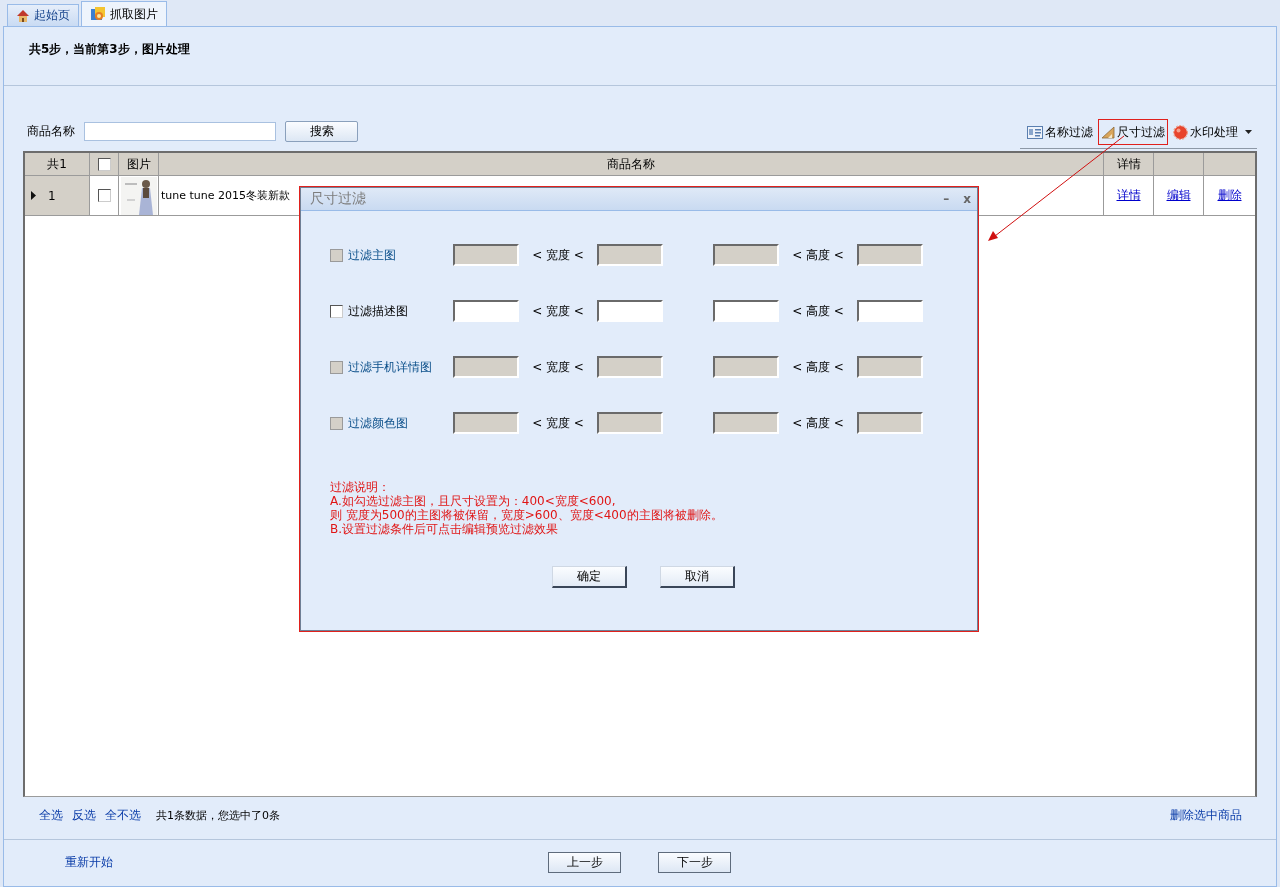  What do you see at coordinates (139, 164) in the screenshot?
I see `column-header: 图片` at bounding box center [139, 164].